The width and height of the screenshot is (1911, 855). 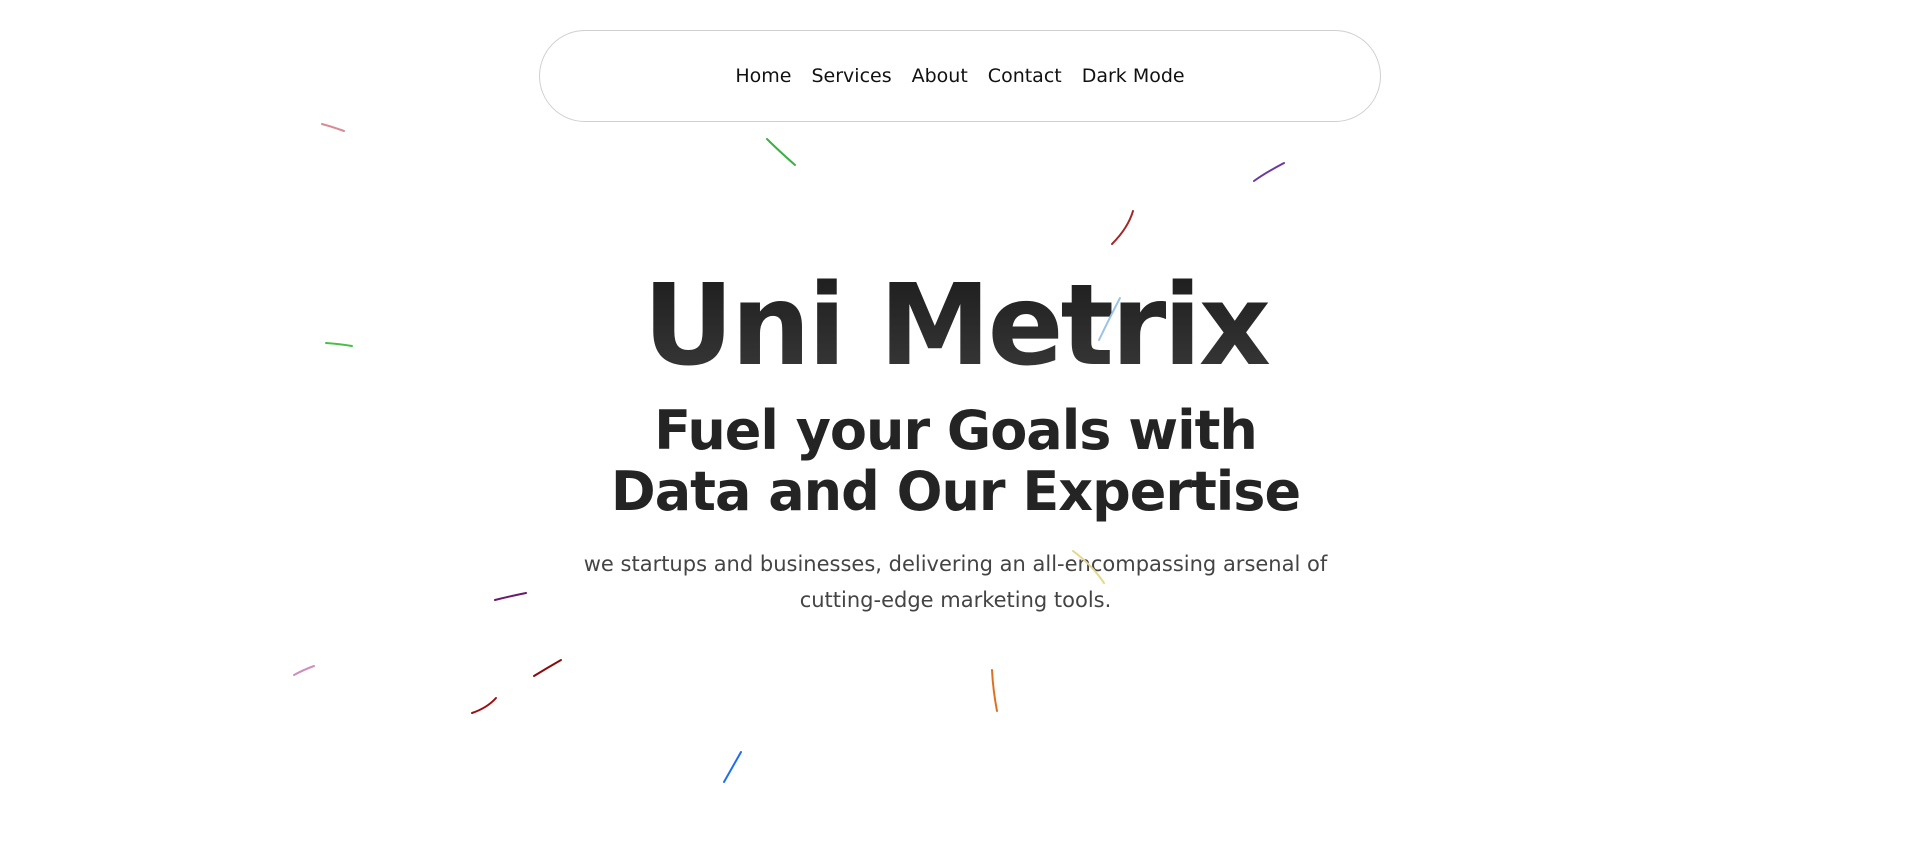 I want to click on nav-home-link: Home, so click(x=763, y=76).